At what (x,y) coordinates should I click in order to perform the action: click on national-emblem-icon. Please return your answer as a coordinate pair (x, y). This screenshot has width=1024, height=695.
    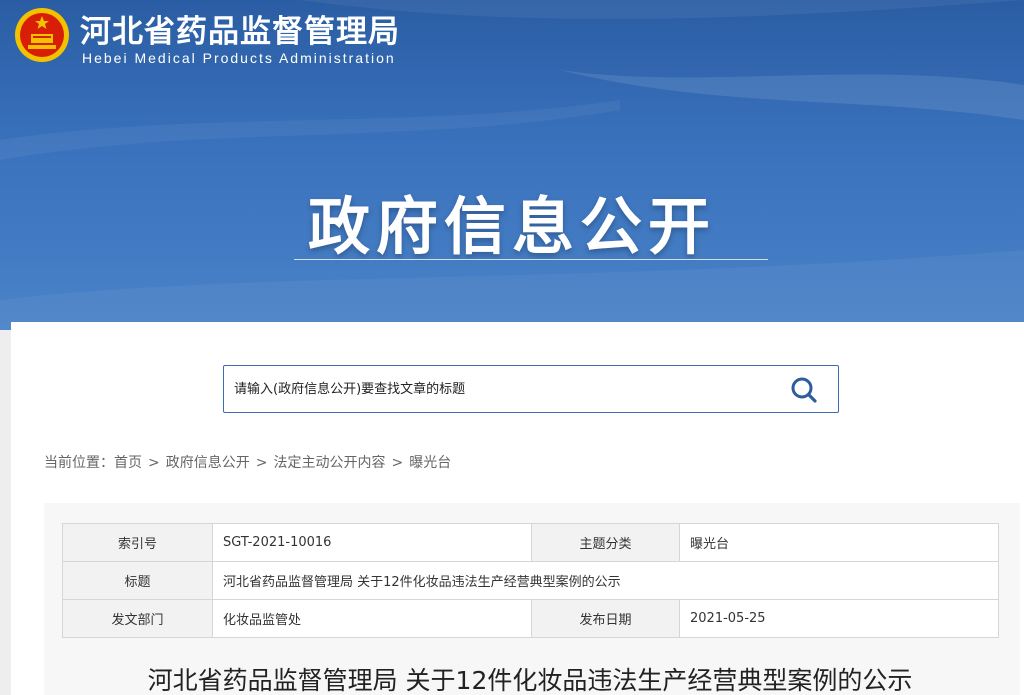
    Looking at the image, I should click on (42, 35).